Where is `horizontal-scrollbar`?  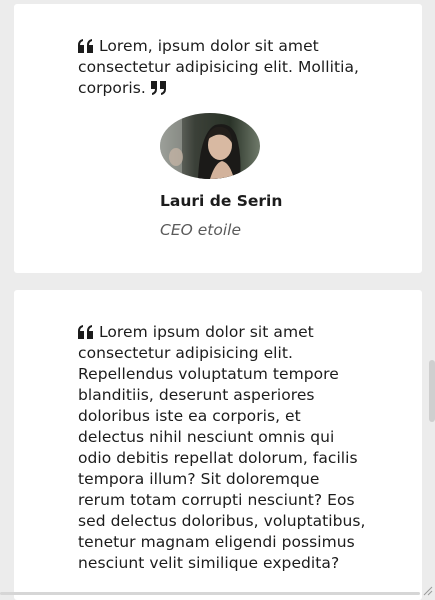 horizontal-scrollbar is located at coordinates (210, 593).